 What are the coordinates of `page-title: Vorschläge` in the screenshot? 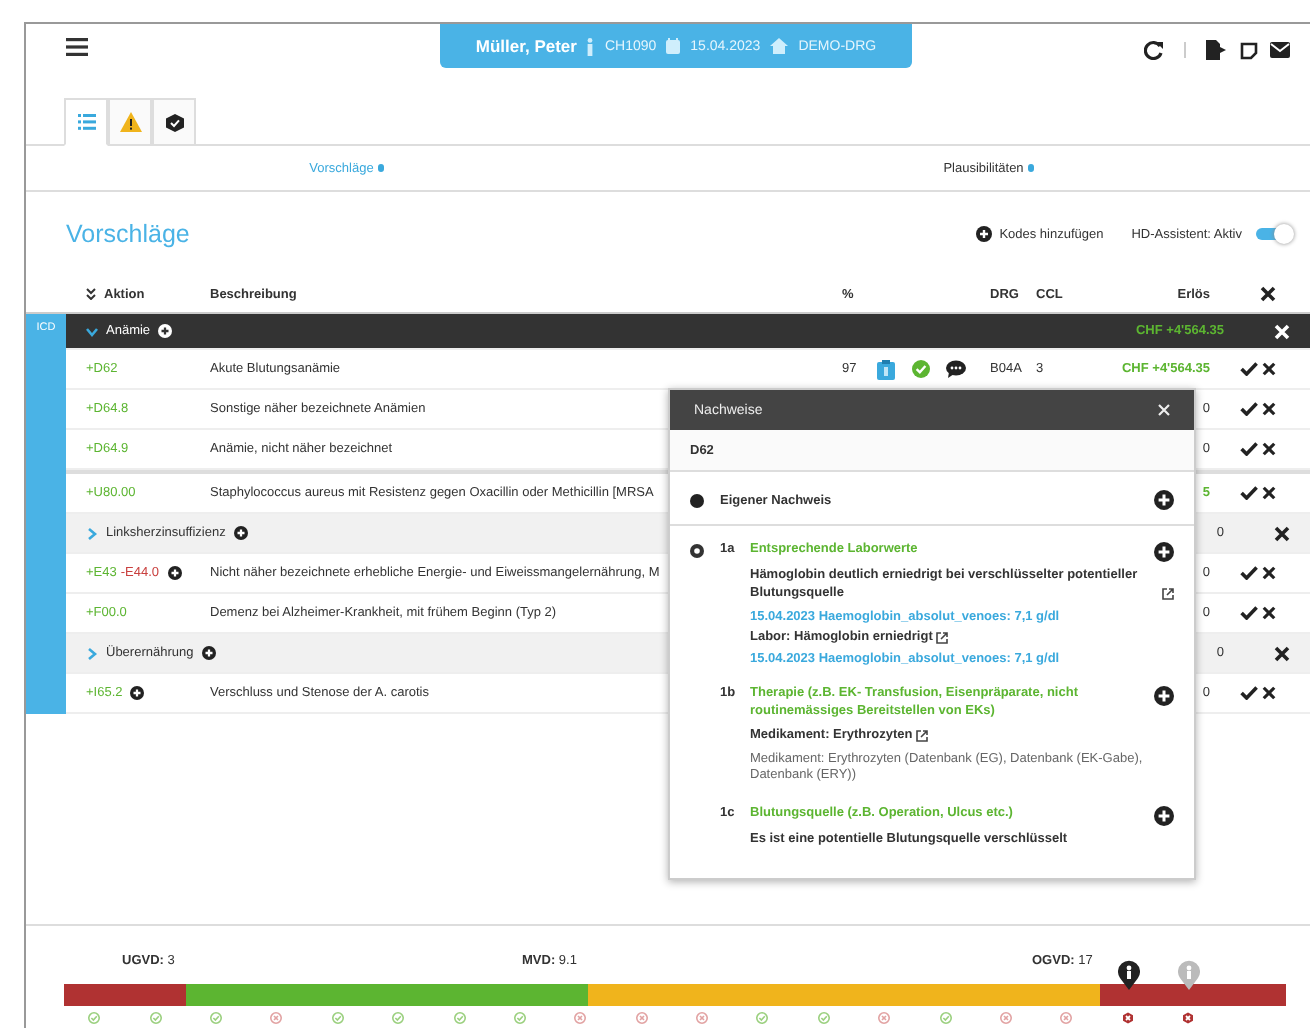 It's located at (128, 234).